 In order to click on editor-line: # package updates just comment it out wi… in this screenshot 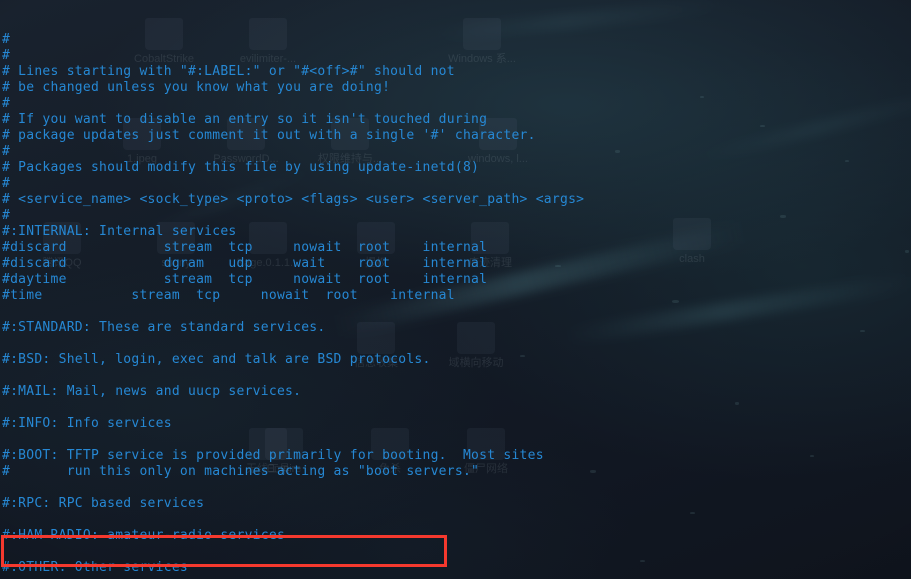, I will do `click(269, 135)`.